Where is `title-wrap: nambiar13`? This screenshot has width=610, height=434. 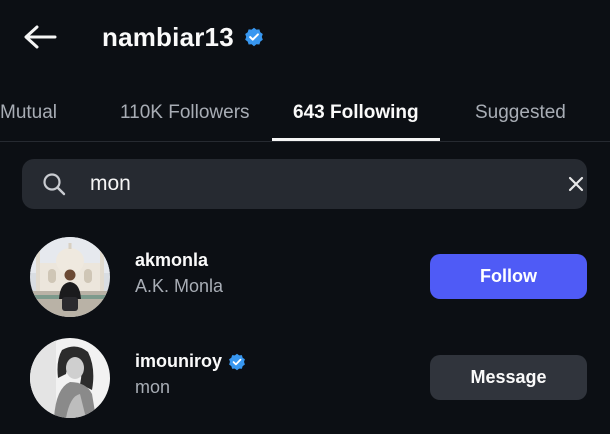 title-wrap: nambiar13 is located at coordinates (183, 37).